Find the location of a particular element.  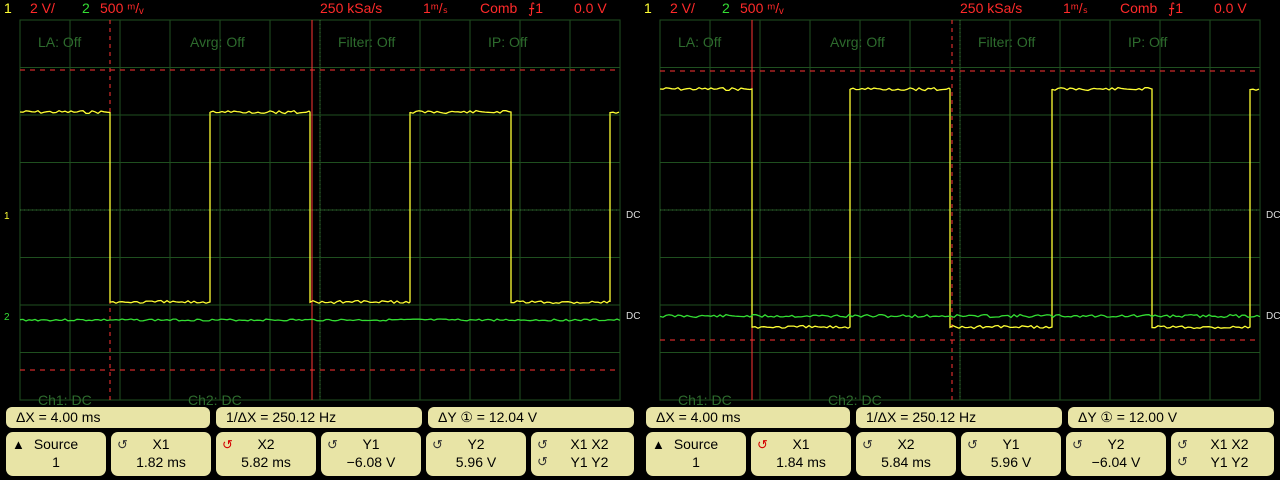

y2-softkey: ↺ Y2 5.96 V is located at coordinates (476, 454).